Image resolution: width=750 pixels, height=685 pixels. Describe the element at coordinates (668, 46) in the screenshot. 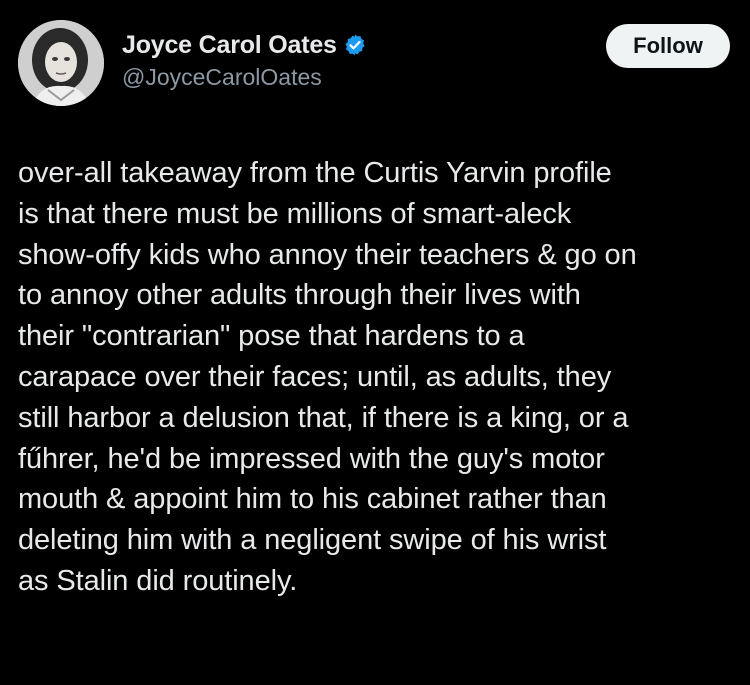

I see `follow-button: Follow` at that location.